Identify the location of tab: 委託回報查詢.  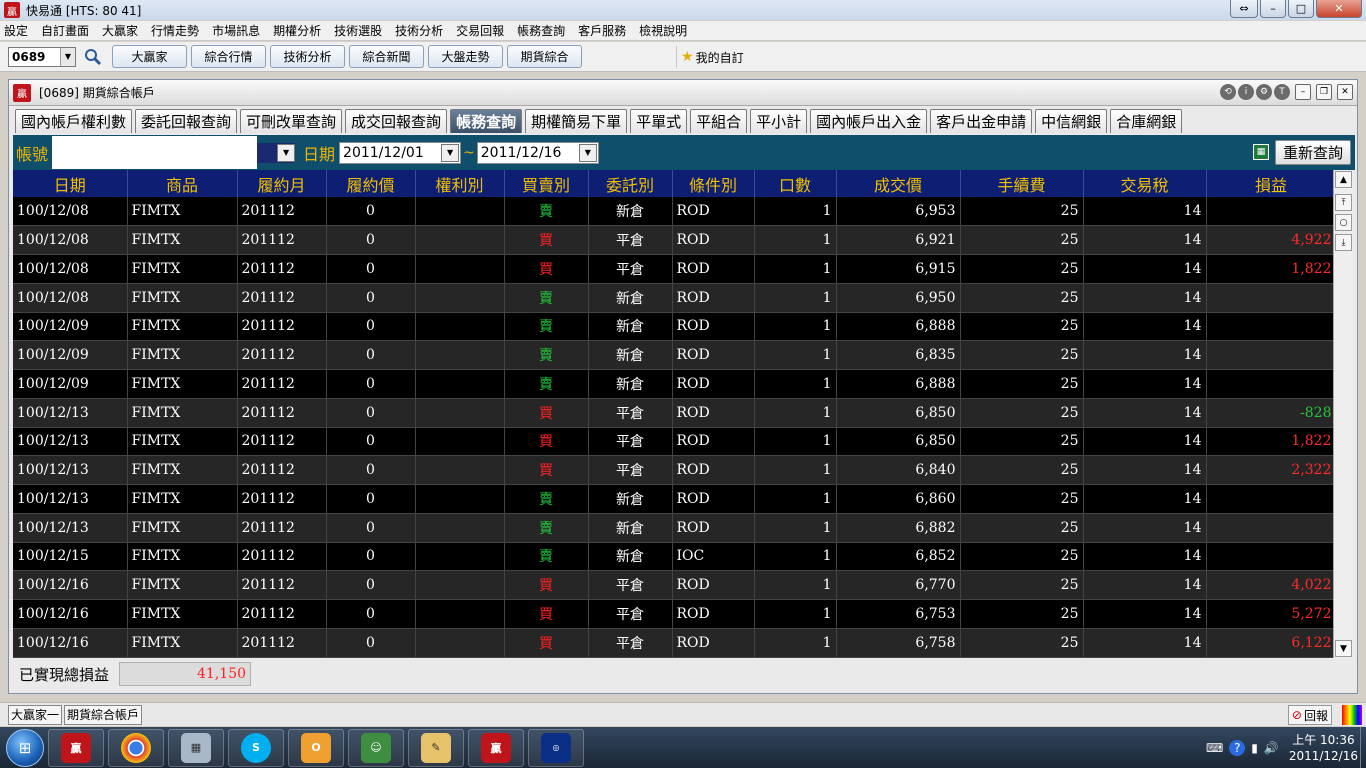
(186, 121).